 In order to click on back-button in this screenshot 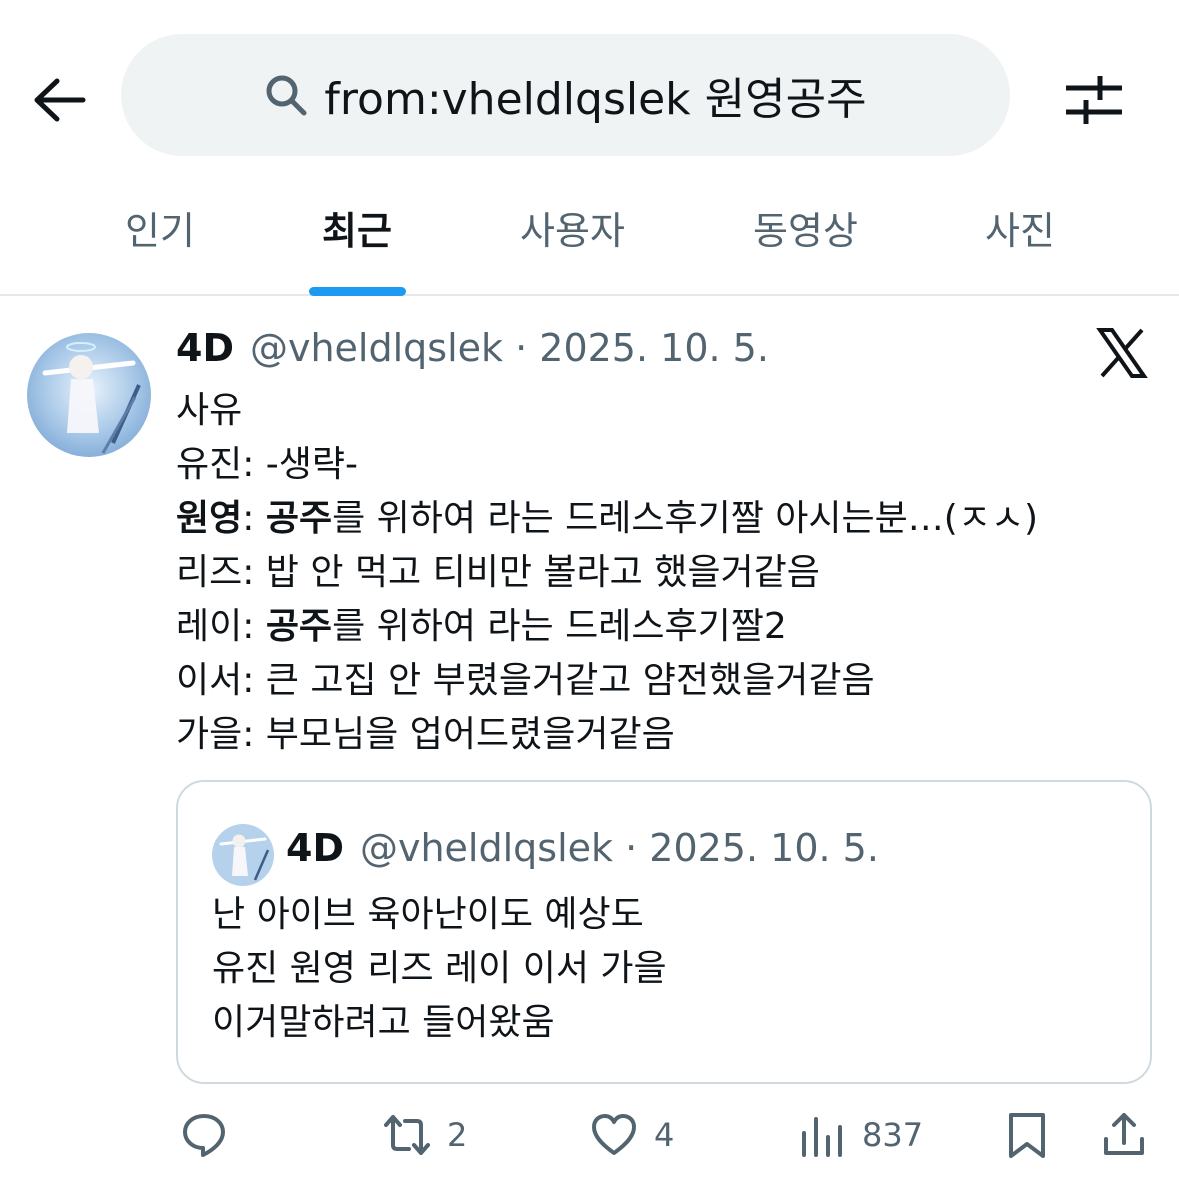, I will do `click(60, 100)`.